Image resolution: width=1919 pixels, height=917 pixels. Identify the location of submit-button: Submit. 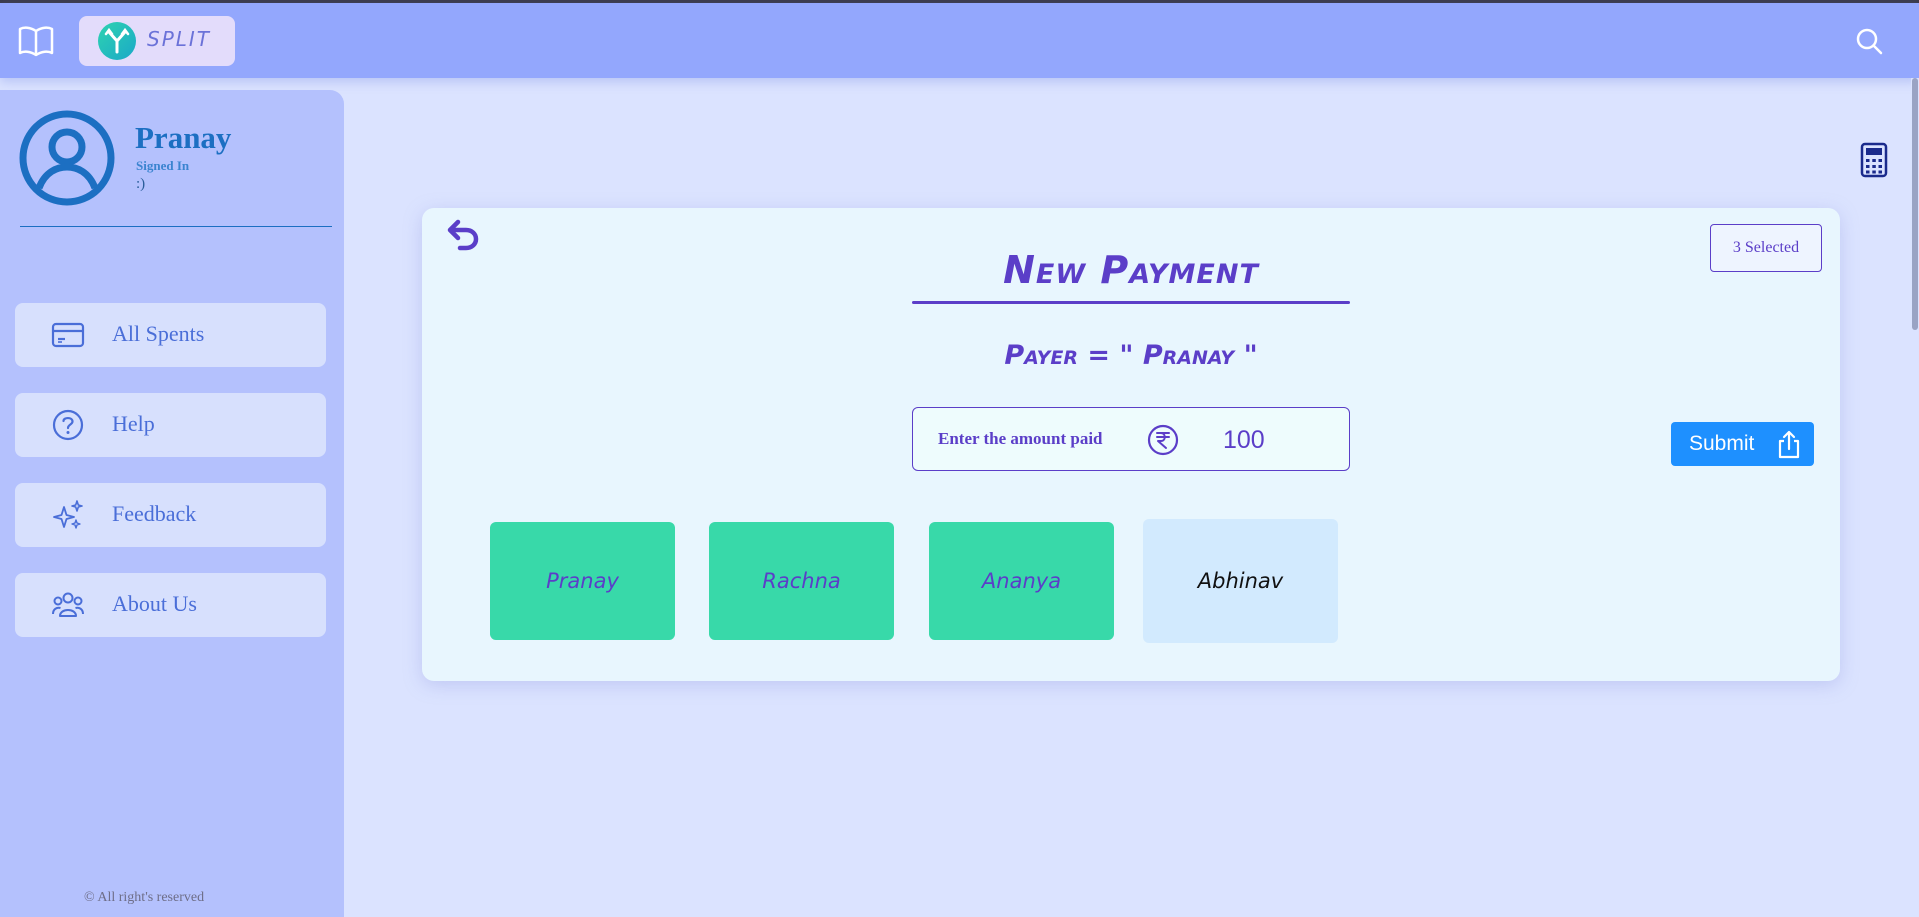
(1742, 444).